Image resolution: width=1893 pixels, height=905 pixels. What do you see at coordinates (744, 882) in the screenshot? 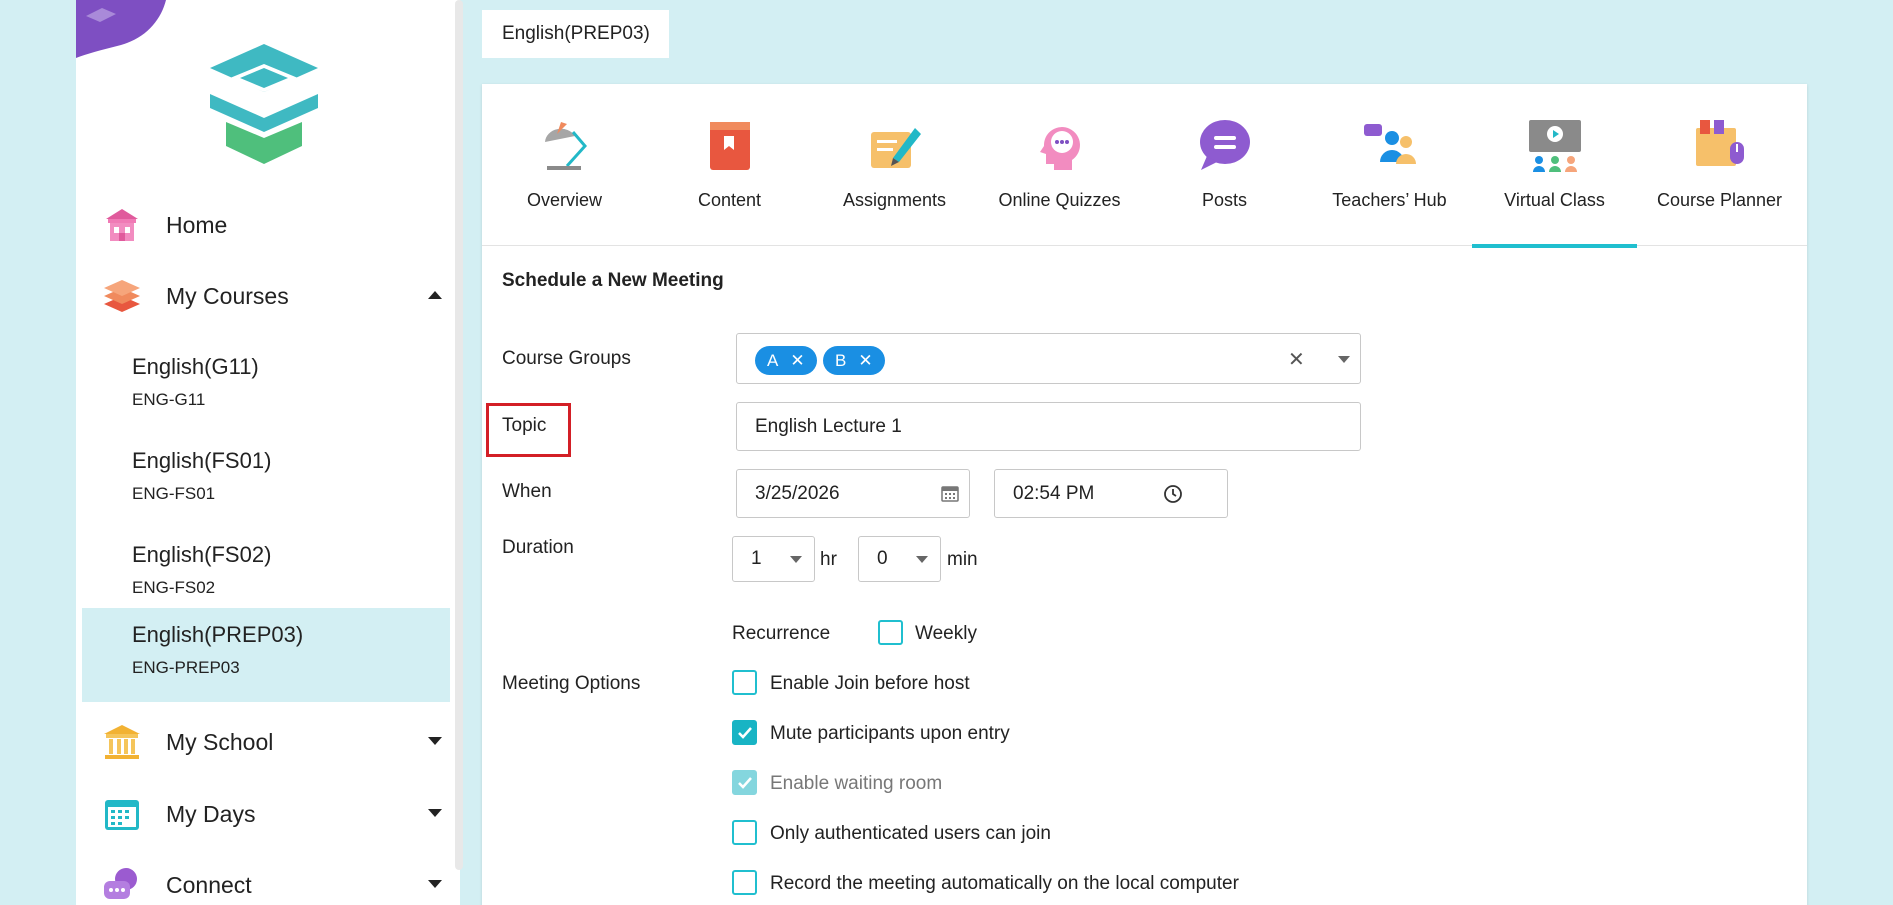
I see `auto-record-checkbox` at bounding box center [744, 882].